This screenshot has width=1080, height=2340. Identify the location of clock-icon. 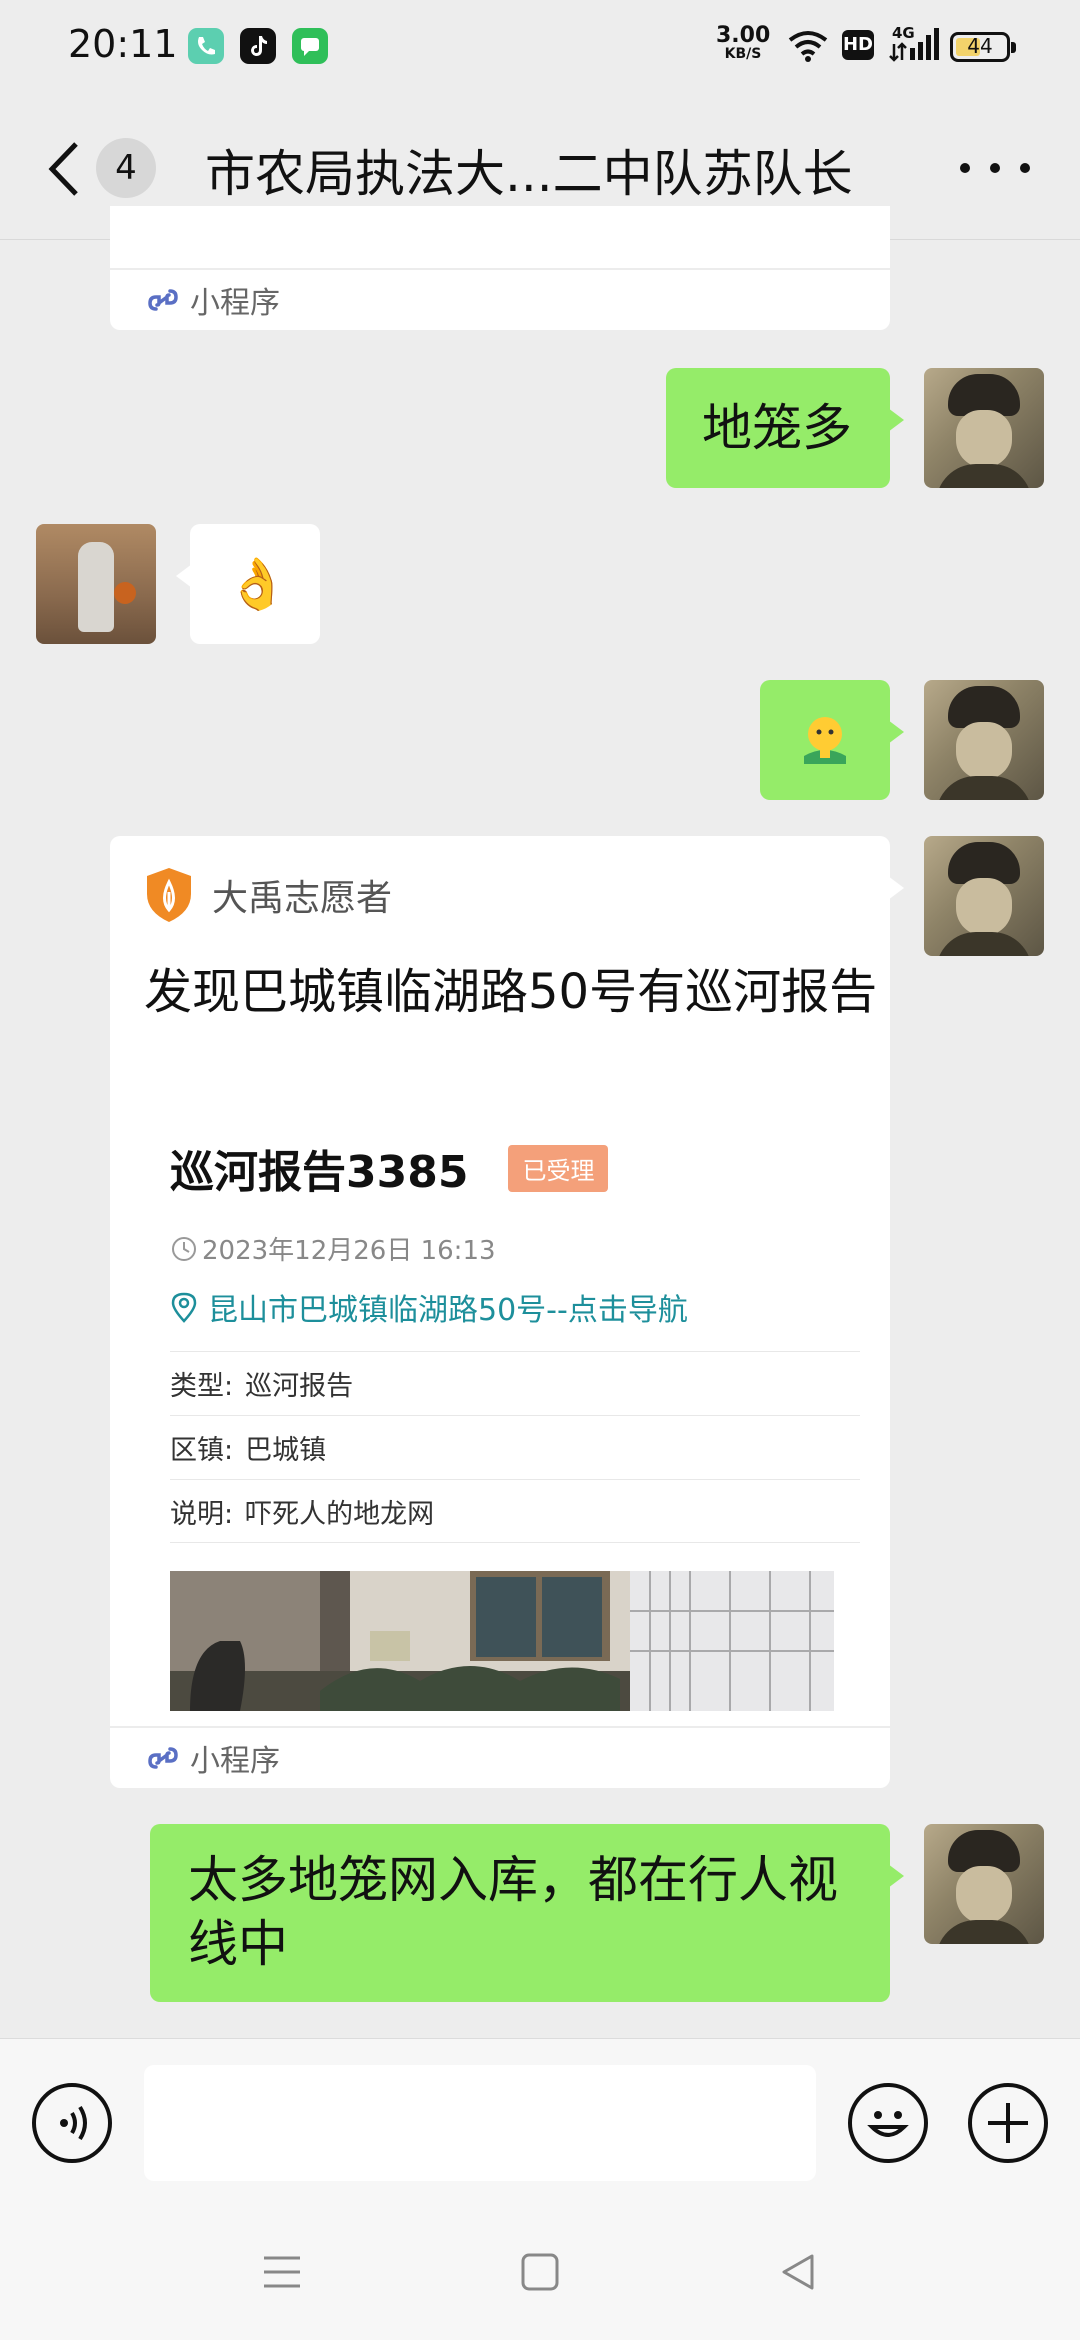
(184, 1248).